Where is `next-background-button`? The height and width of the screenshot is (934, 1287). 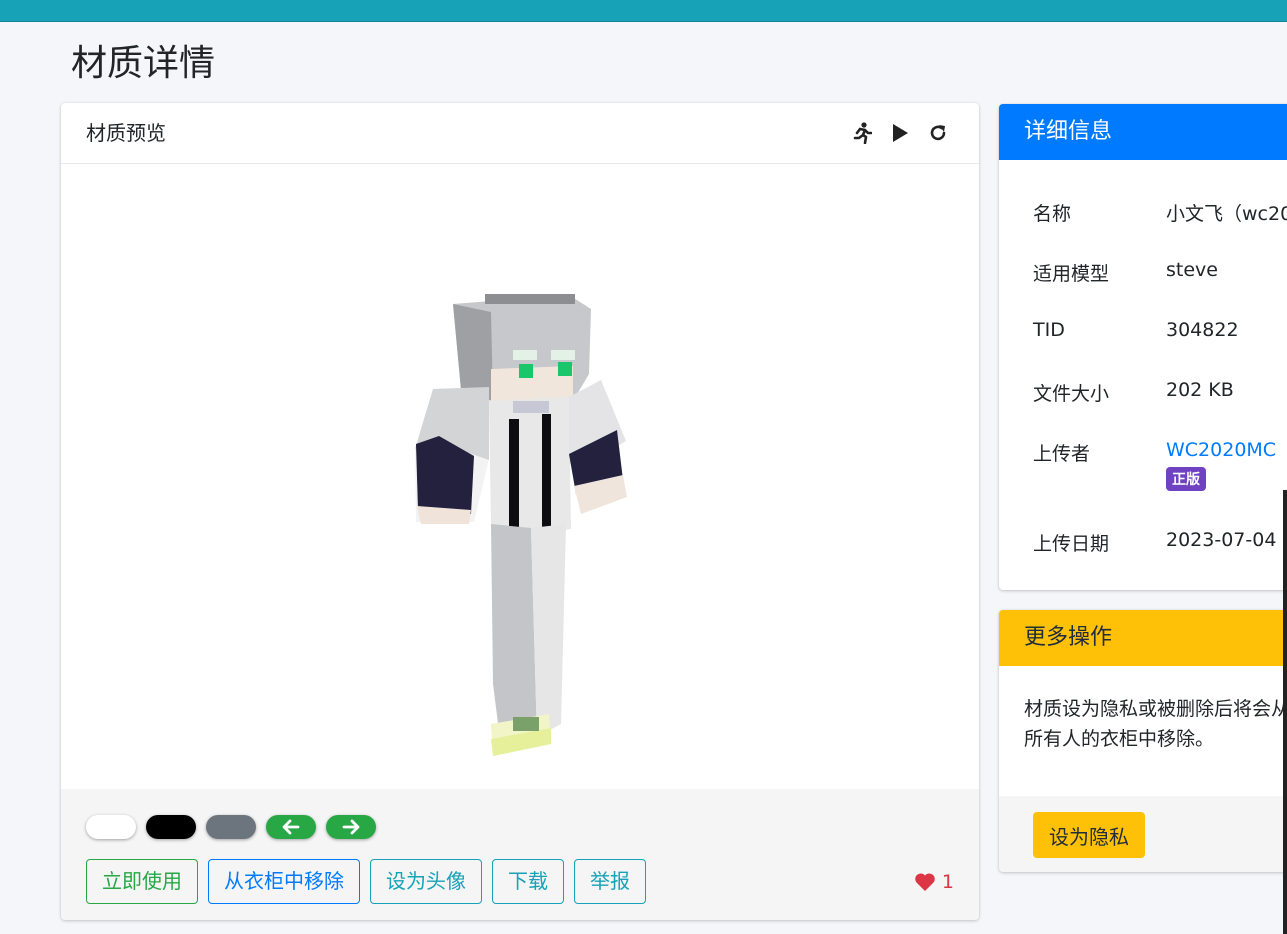
next-background-button is located at coordinates (351, 827).